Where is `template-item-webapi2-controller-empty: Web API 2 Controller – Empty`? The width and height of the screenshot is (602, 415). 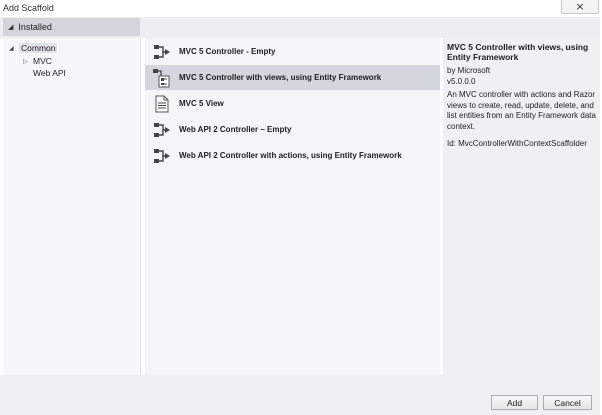
template-item-webapi2-controller-empty: Web API 2 Controller – Empty is located at coordinates (292, 129).